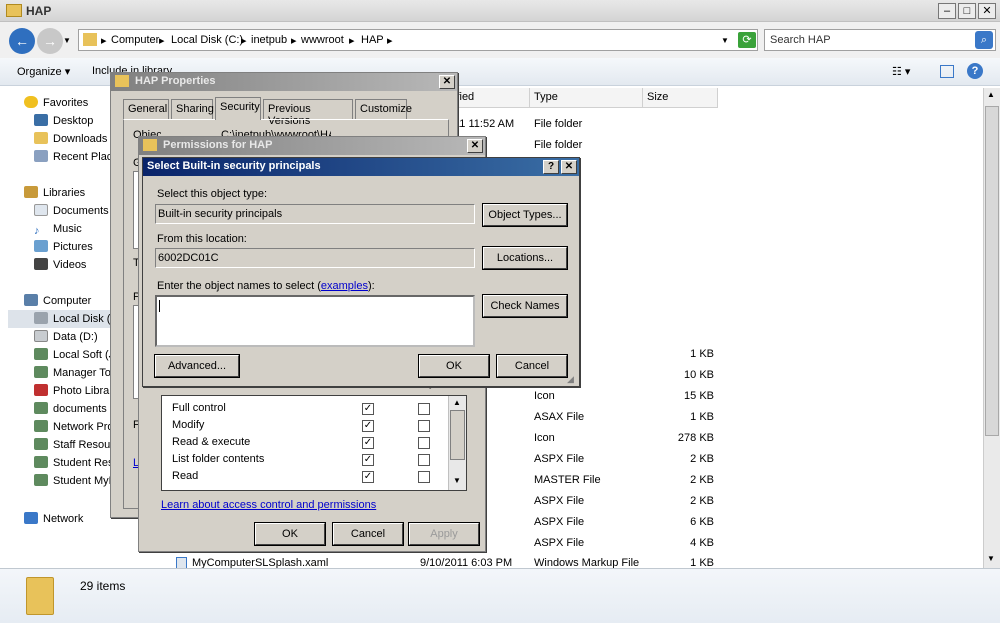 The image size is (1000, 623). I want to click on breadcrumb-inetpub: inetpub, so click(269, 40).